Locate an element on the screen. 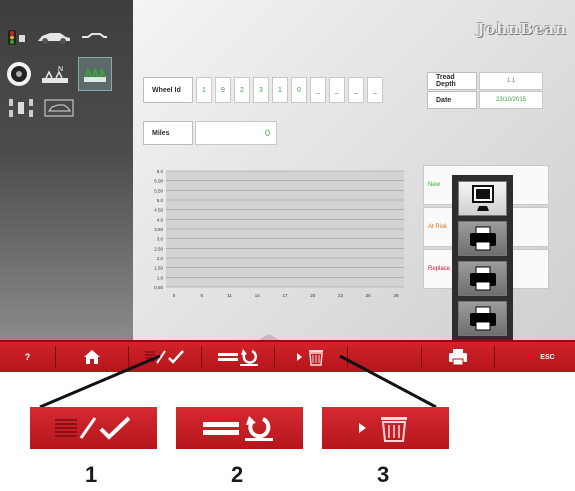 The height and width of the screenshot is (491, 575). callout-number-2: 2 is located at coordinates (237, 474).